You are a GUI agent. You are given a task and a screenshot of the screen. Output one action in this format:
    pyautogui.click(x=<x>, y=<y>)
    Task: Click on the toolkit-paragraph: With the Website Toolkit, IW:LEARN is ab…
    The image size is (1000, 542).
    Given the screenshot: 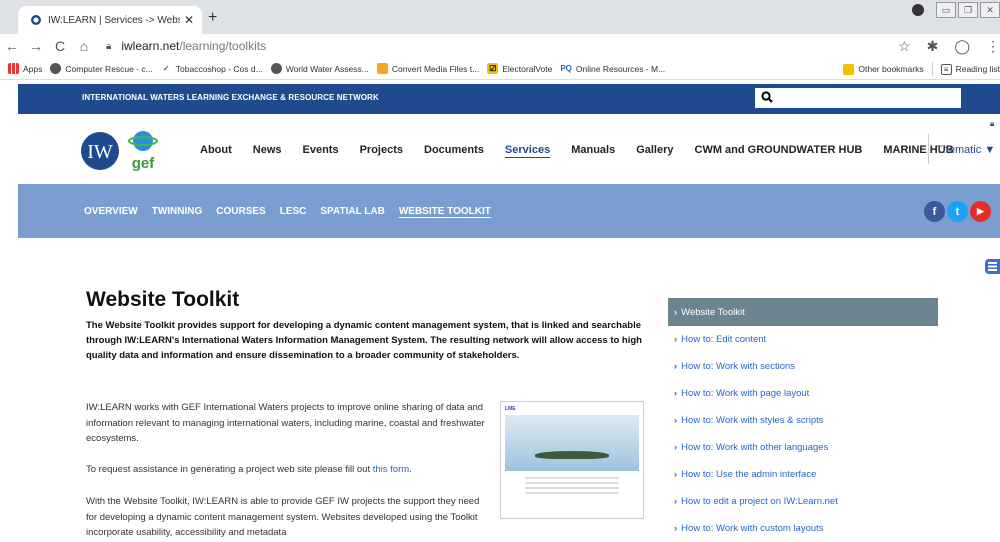 What is the action you would take?
    pyautogui.click(x=283, y=517)
    